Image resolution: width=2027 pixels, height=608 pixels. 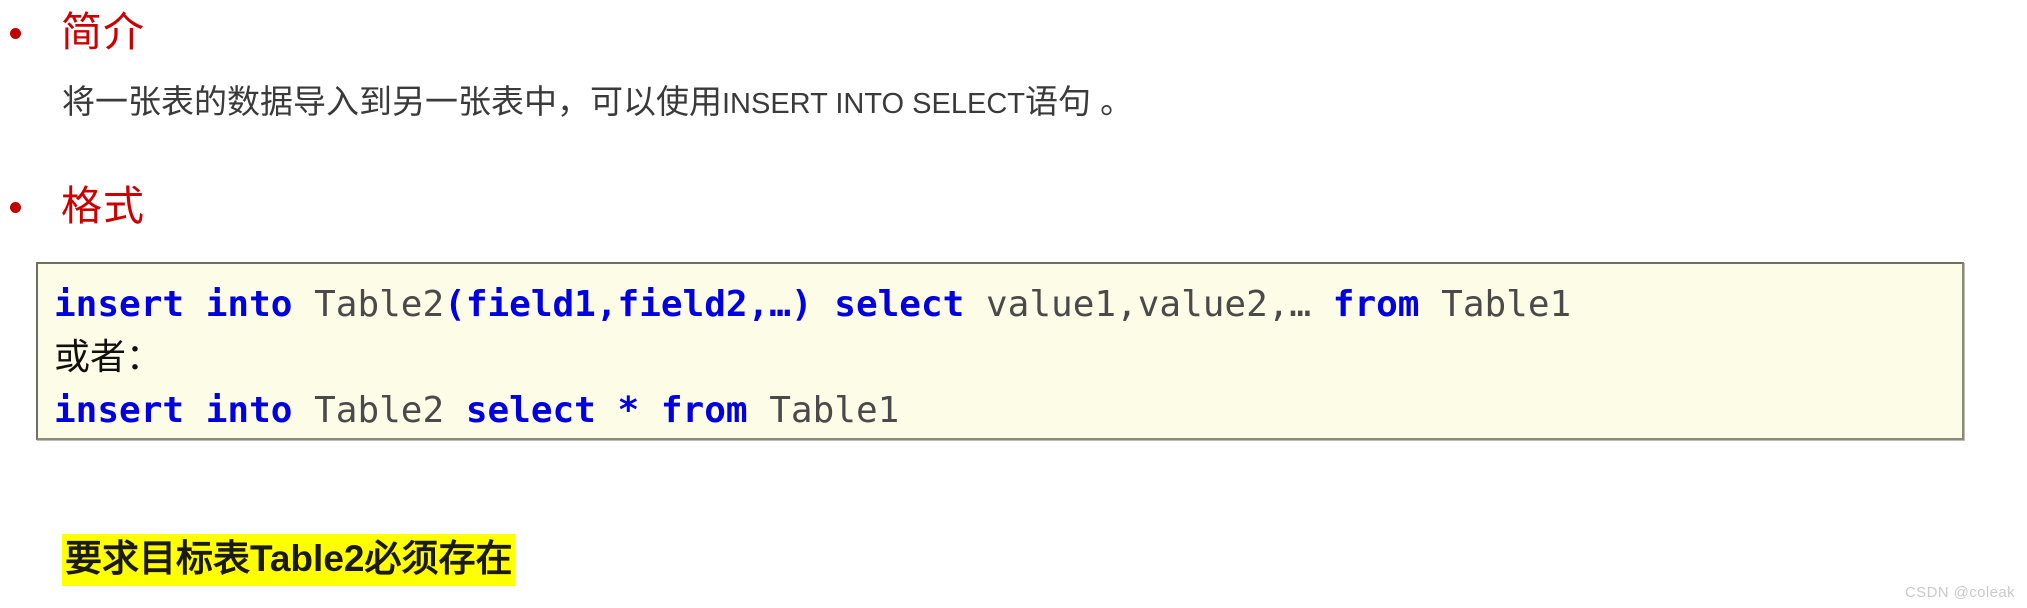 I want to click on code-keyword: from, so click(x=1387, y=304).